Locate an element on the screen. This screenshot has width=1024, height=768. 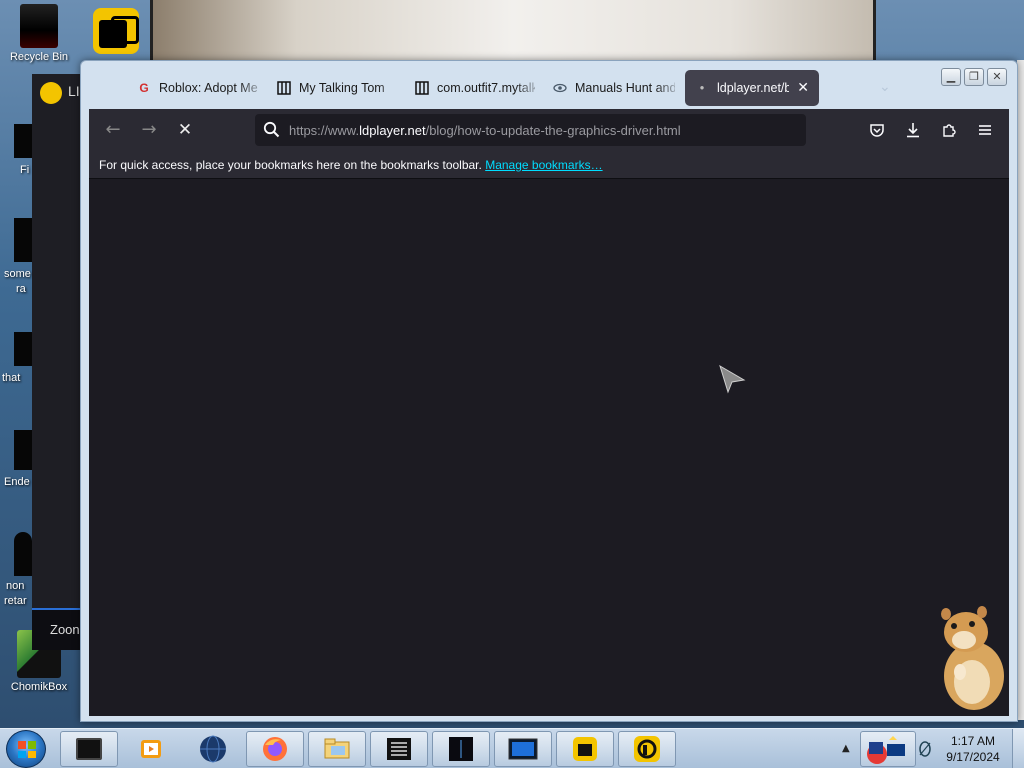
clock-time: 1:17 AM is located at coordinates (973, 741).